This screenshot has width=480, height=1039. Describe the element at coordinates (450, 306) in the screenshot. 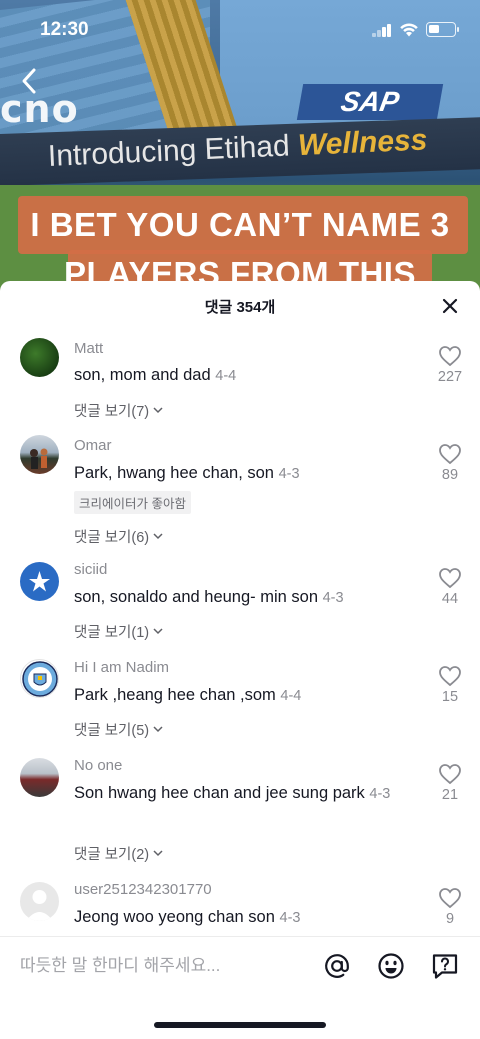

I see `close-icon` at that location.